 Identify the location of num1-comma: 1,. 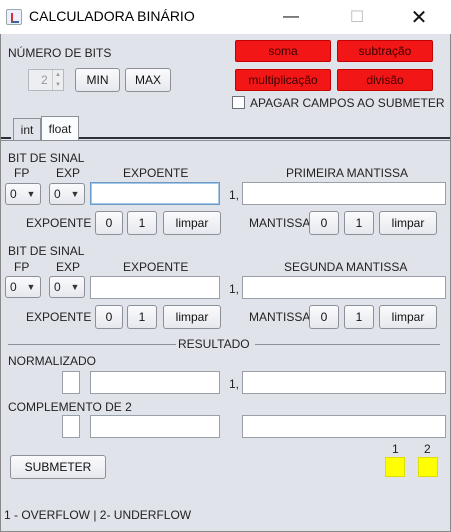
(234, 195).